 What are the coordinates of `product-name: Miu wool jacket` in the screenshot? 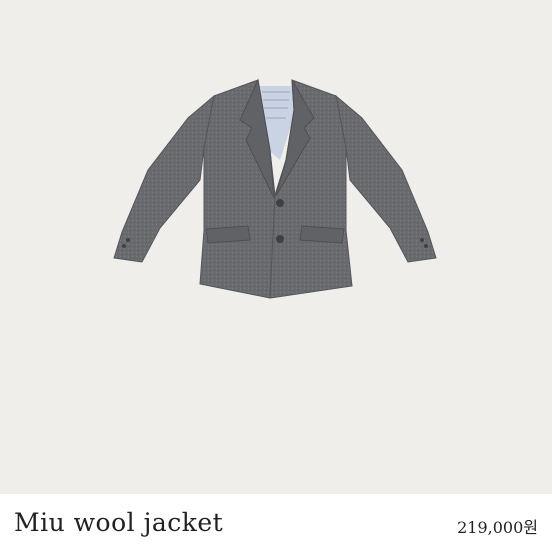 It's located at (118, 522).